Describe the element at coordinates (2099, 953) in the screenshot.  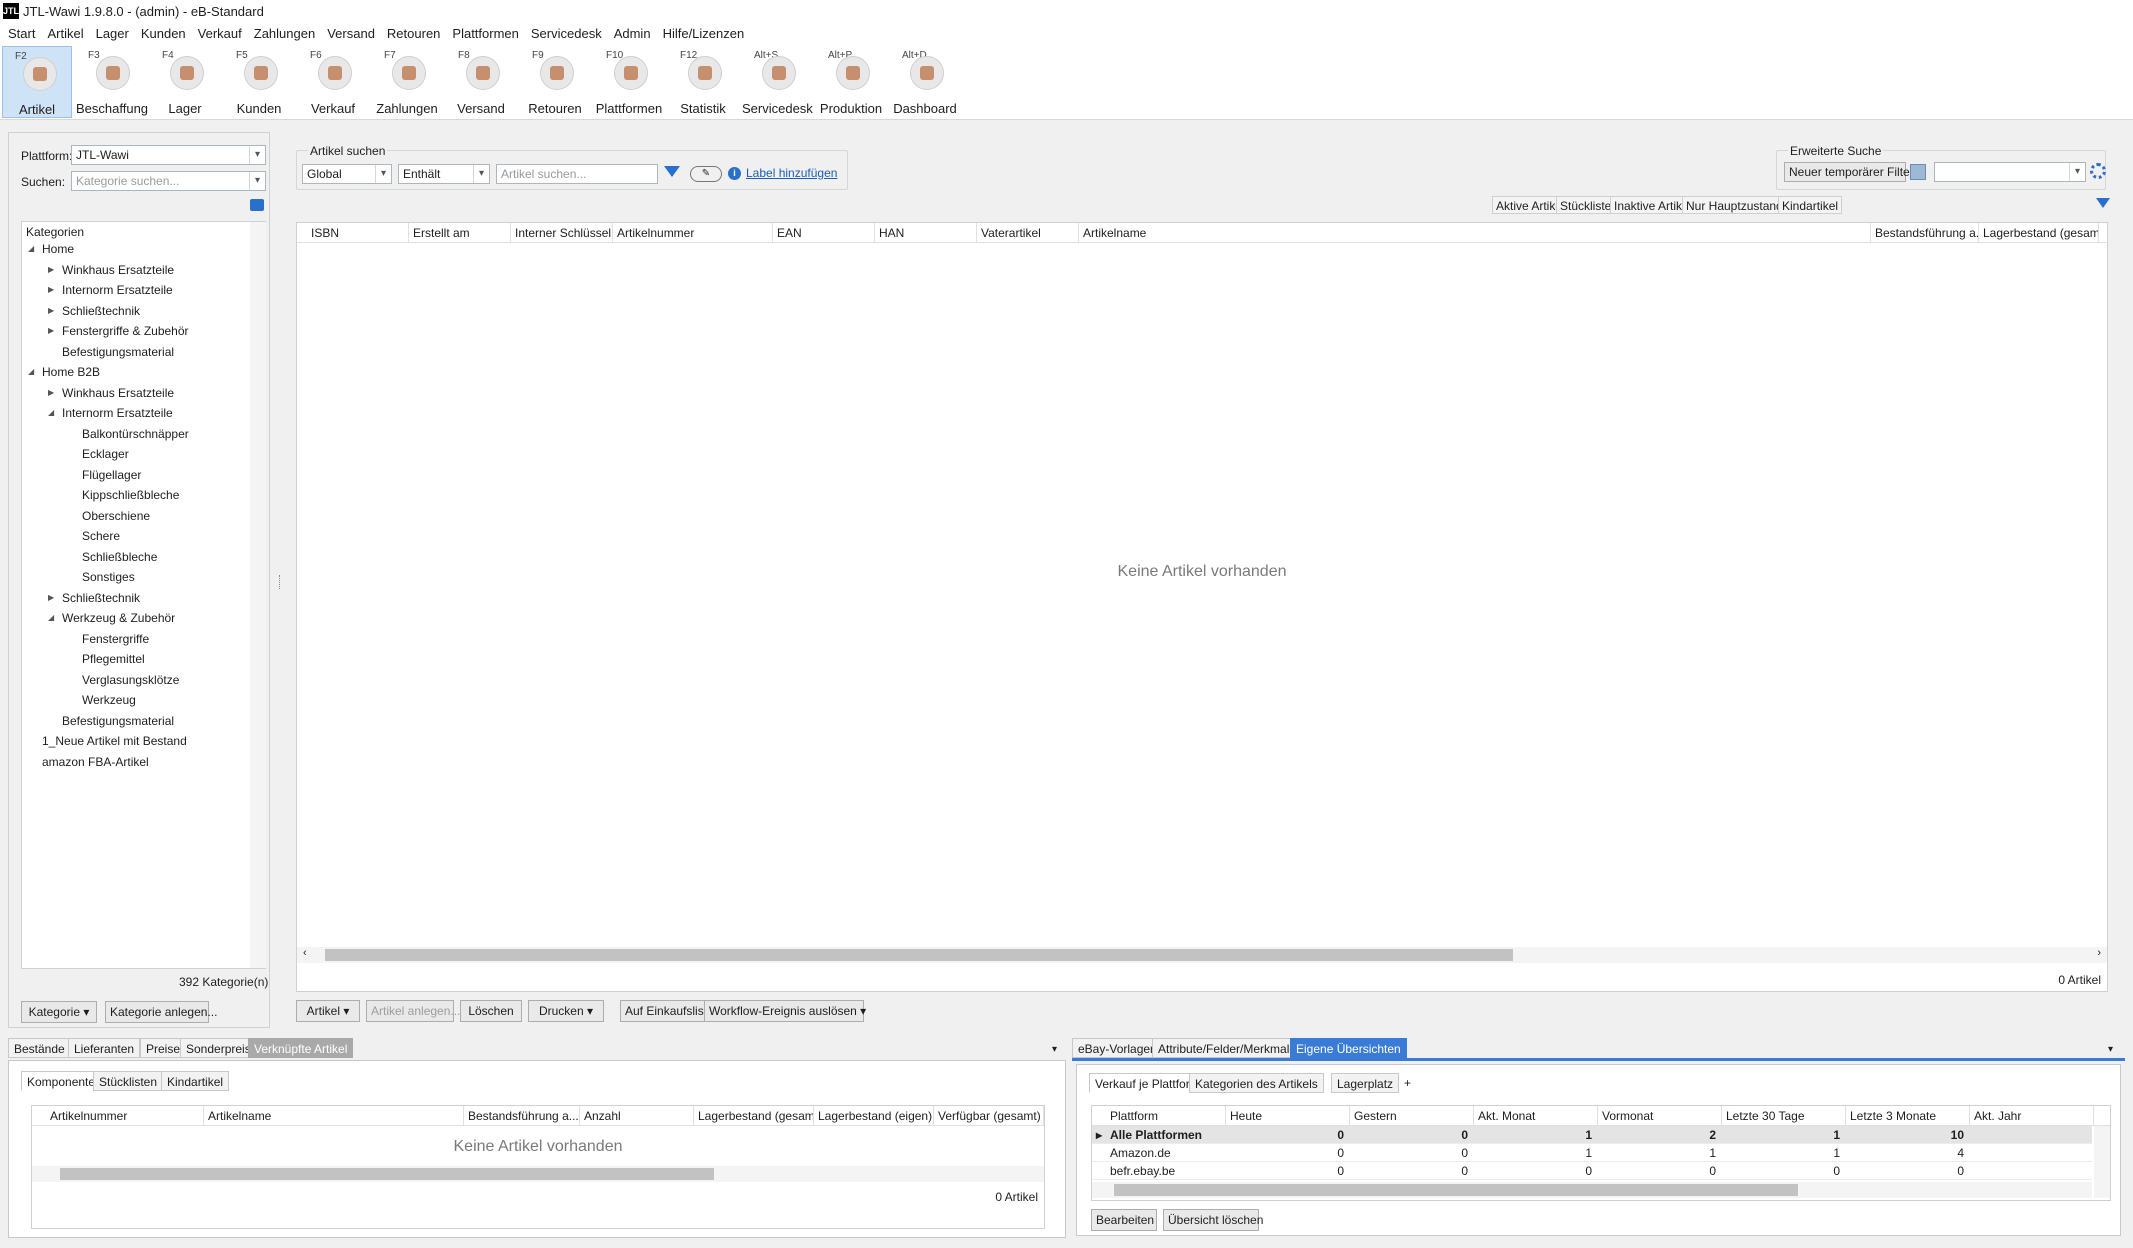
I see `scroll-right-icon: ›` at that location.